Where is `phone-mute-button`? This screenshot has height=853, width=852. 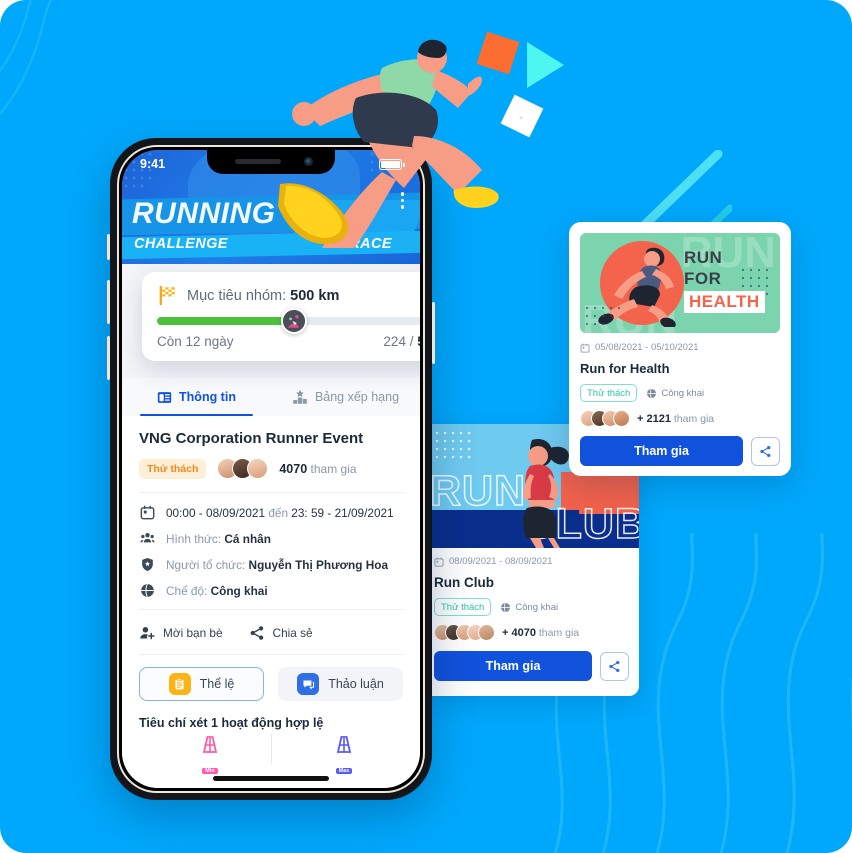 phone-mute-button is located at coordinates (108, 247).